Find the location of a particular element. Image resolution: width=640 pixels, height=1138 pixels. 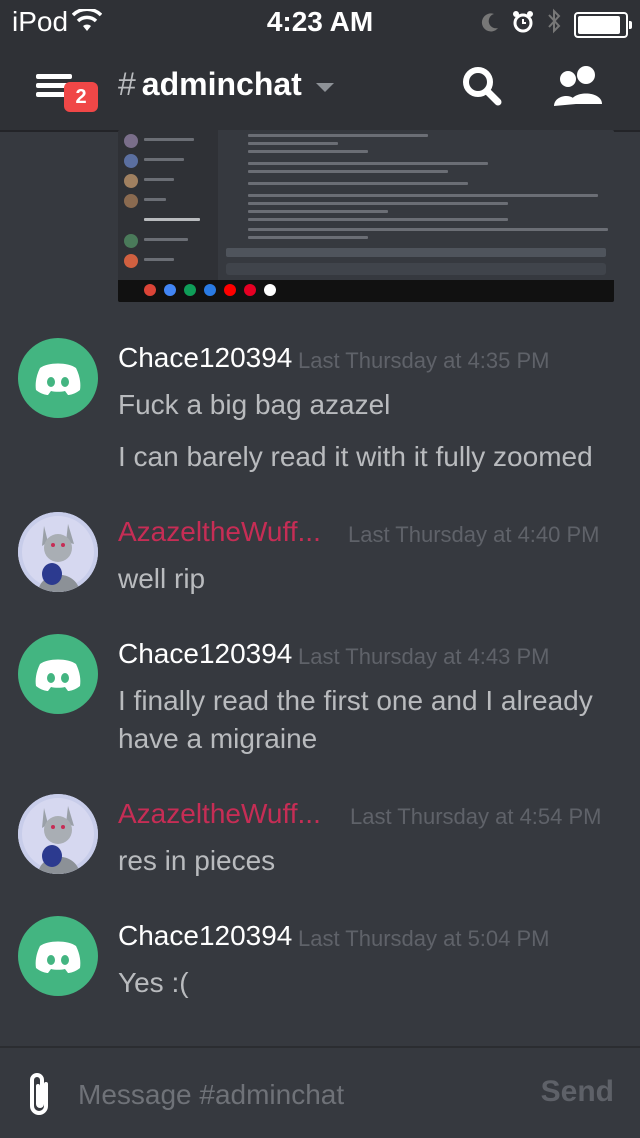

message-composer: Send is located at coordinates (320, 1092).